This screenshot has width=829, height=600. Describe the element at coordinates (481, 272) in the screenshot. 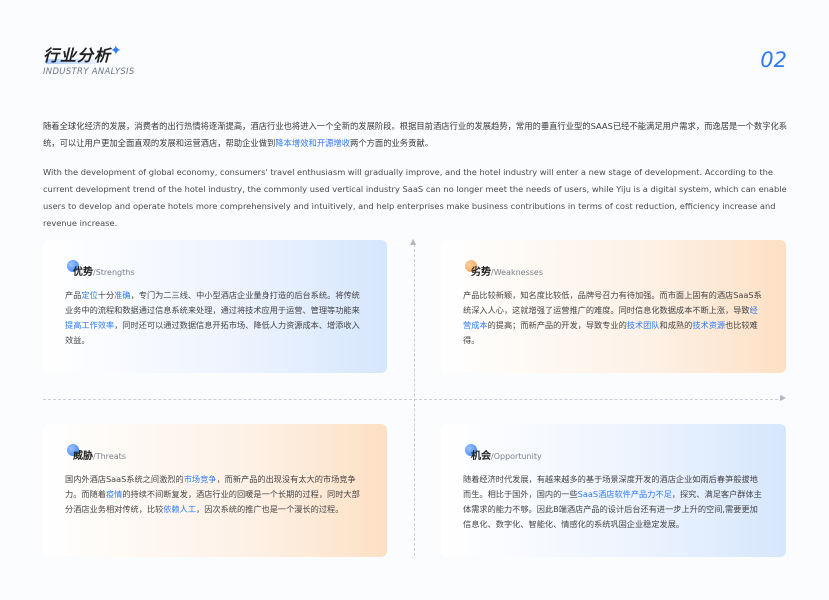

I see `weaknesses-title: 劣势` at that location.